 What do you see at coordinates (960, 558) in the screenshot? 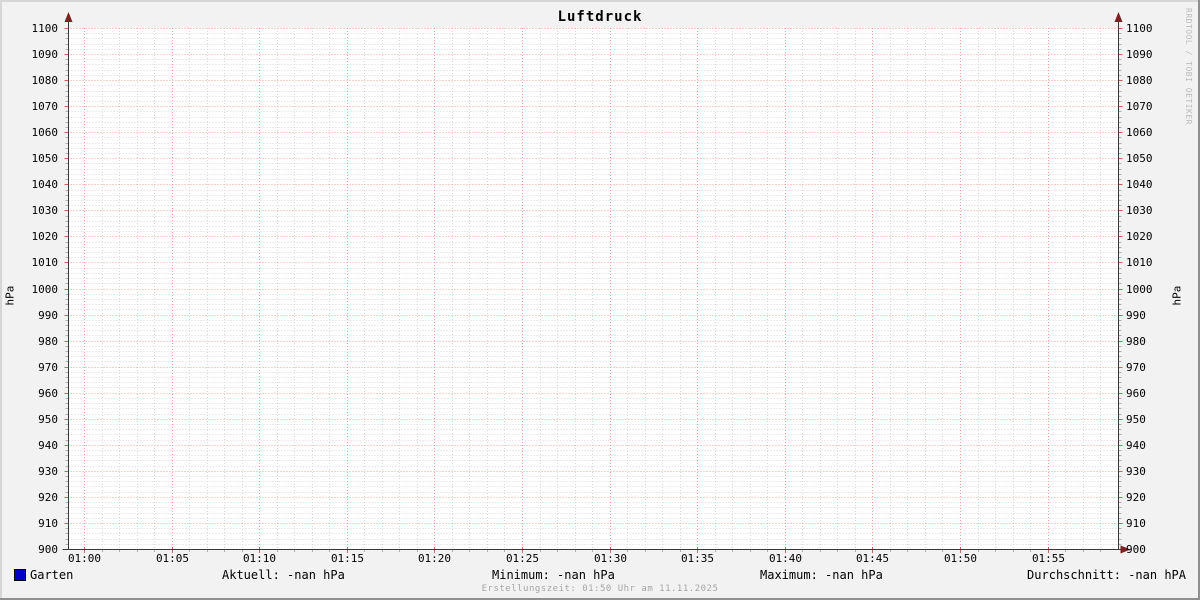
I see `x-axis-label: 01:50` at bounding box center [960, 558].